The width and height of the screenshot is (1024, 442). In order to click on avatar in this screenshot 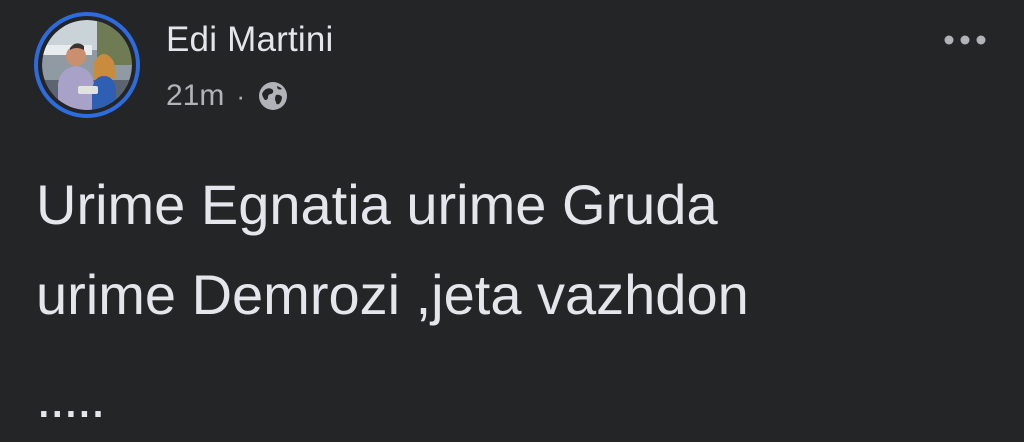, I will do `click(87, 65)`.